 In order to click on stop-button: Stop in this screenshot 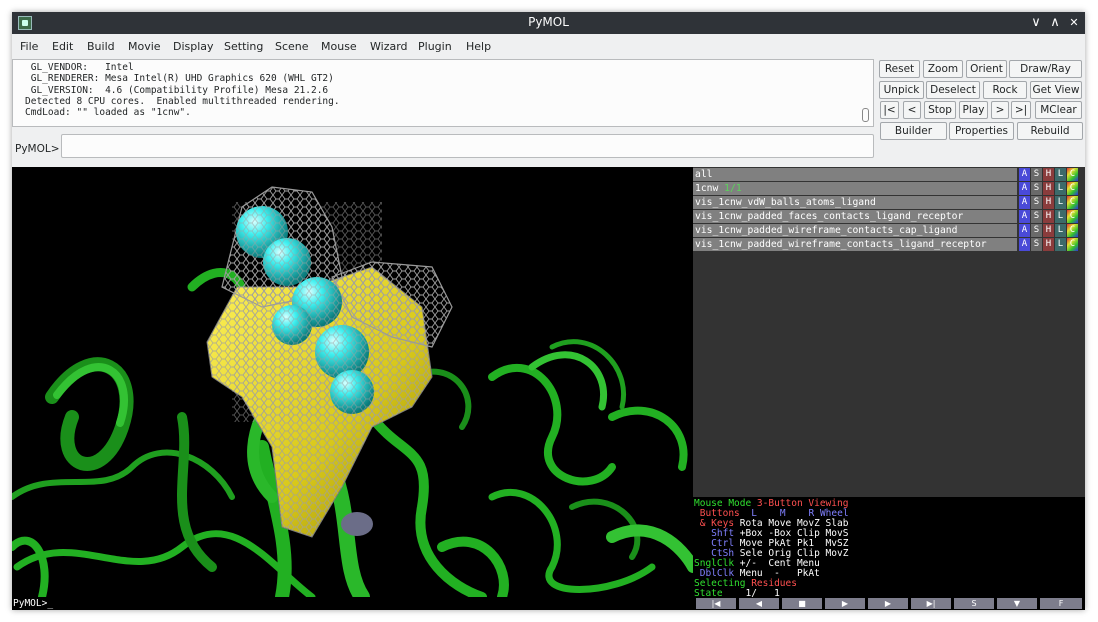, I will do `click(940, 110)`.